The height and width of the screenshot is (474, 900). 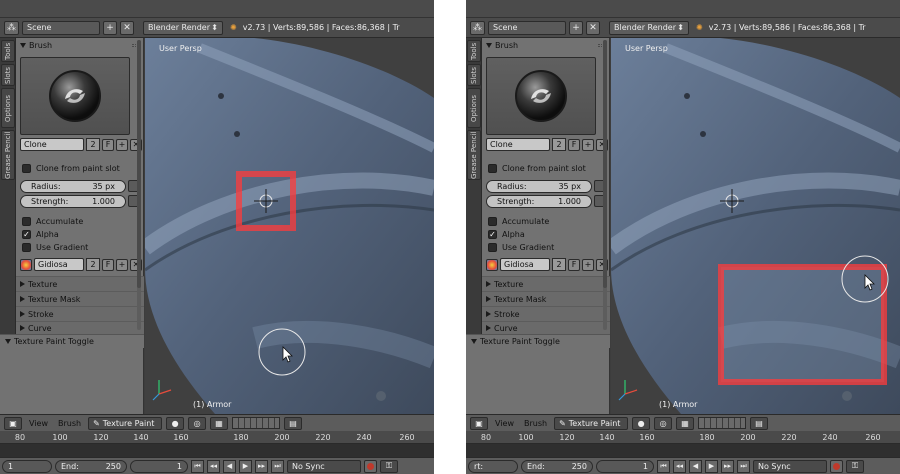 I want to click on view-menu: View, so click(x=504, y=423).